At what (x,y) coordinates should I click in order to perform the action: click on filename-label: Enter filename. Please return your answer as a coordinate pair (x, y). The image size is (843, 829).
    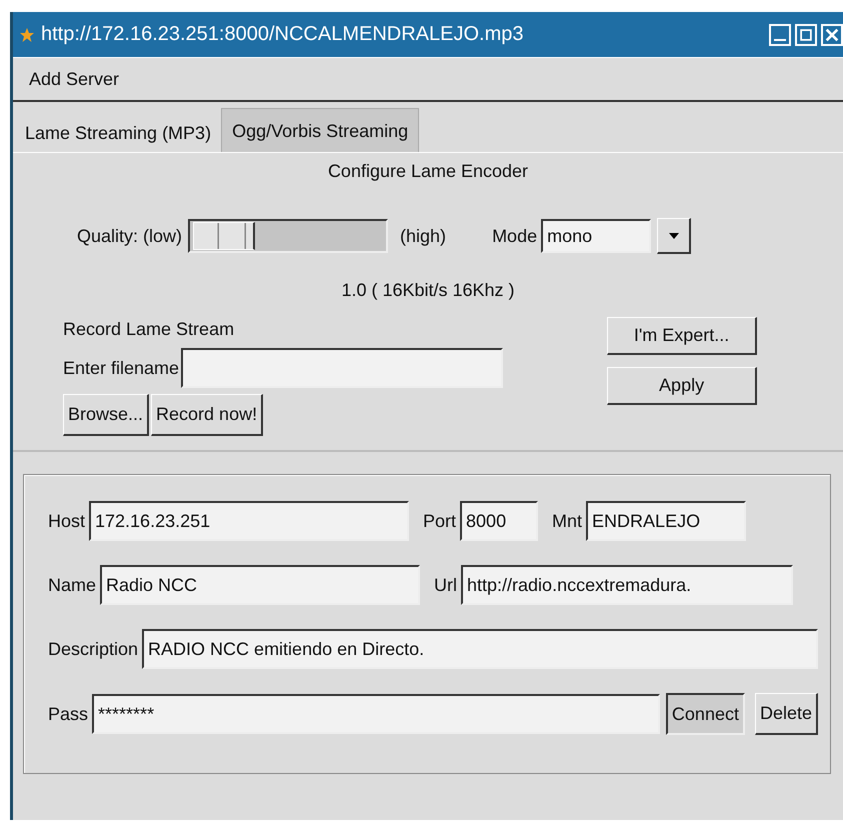
    Looking at the image, I should click on (121, 368).